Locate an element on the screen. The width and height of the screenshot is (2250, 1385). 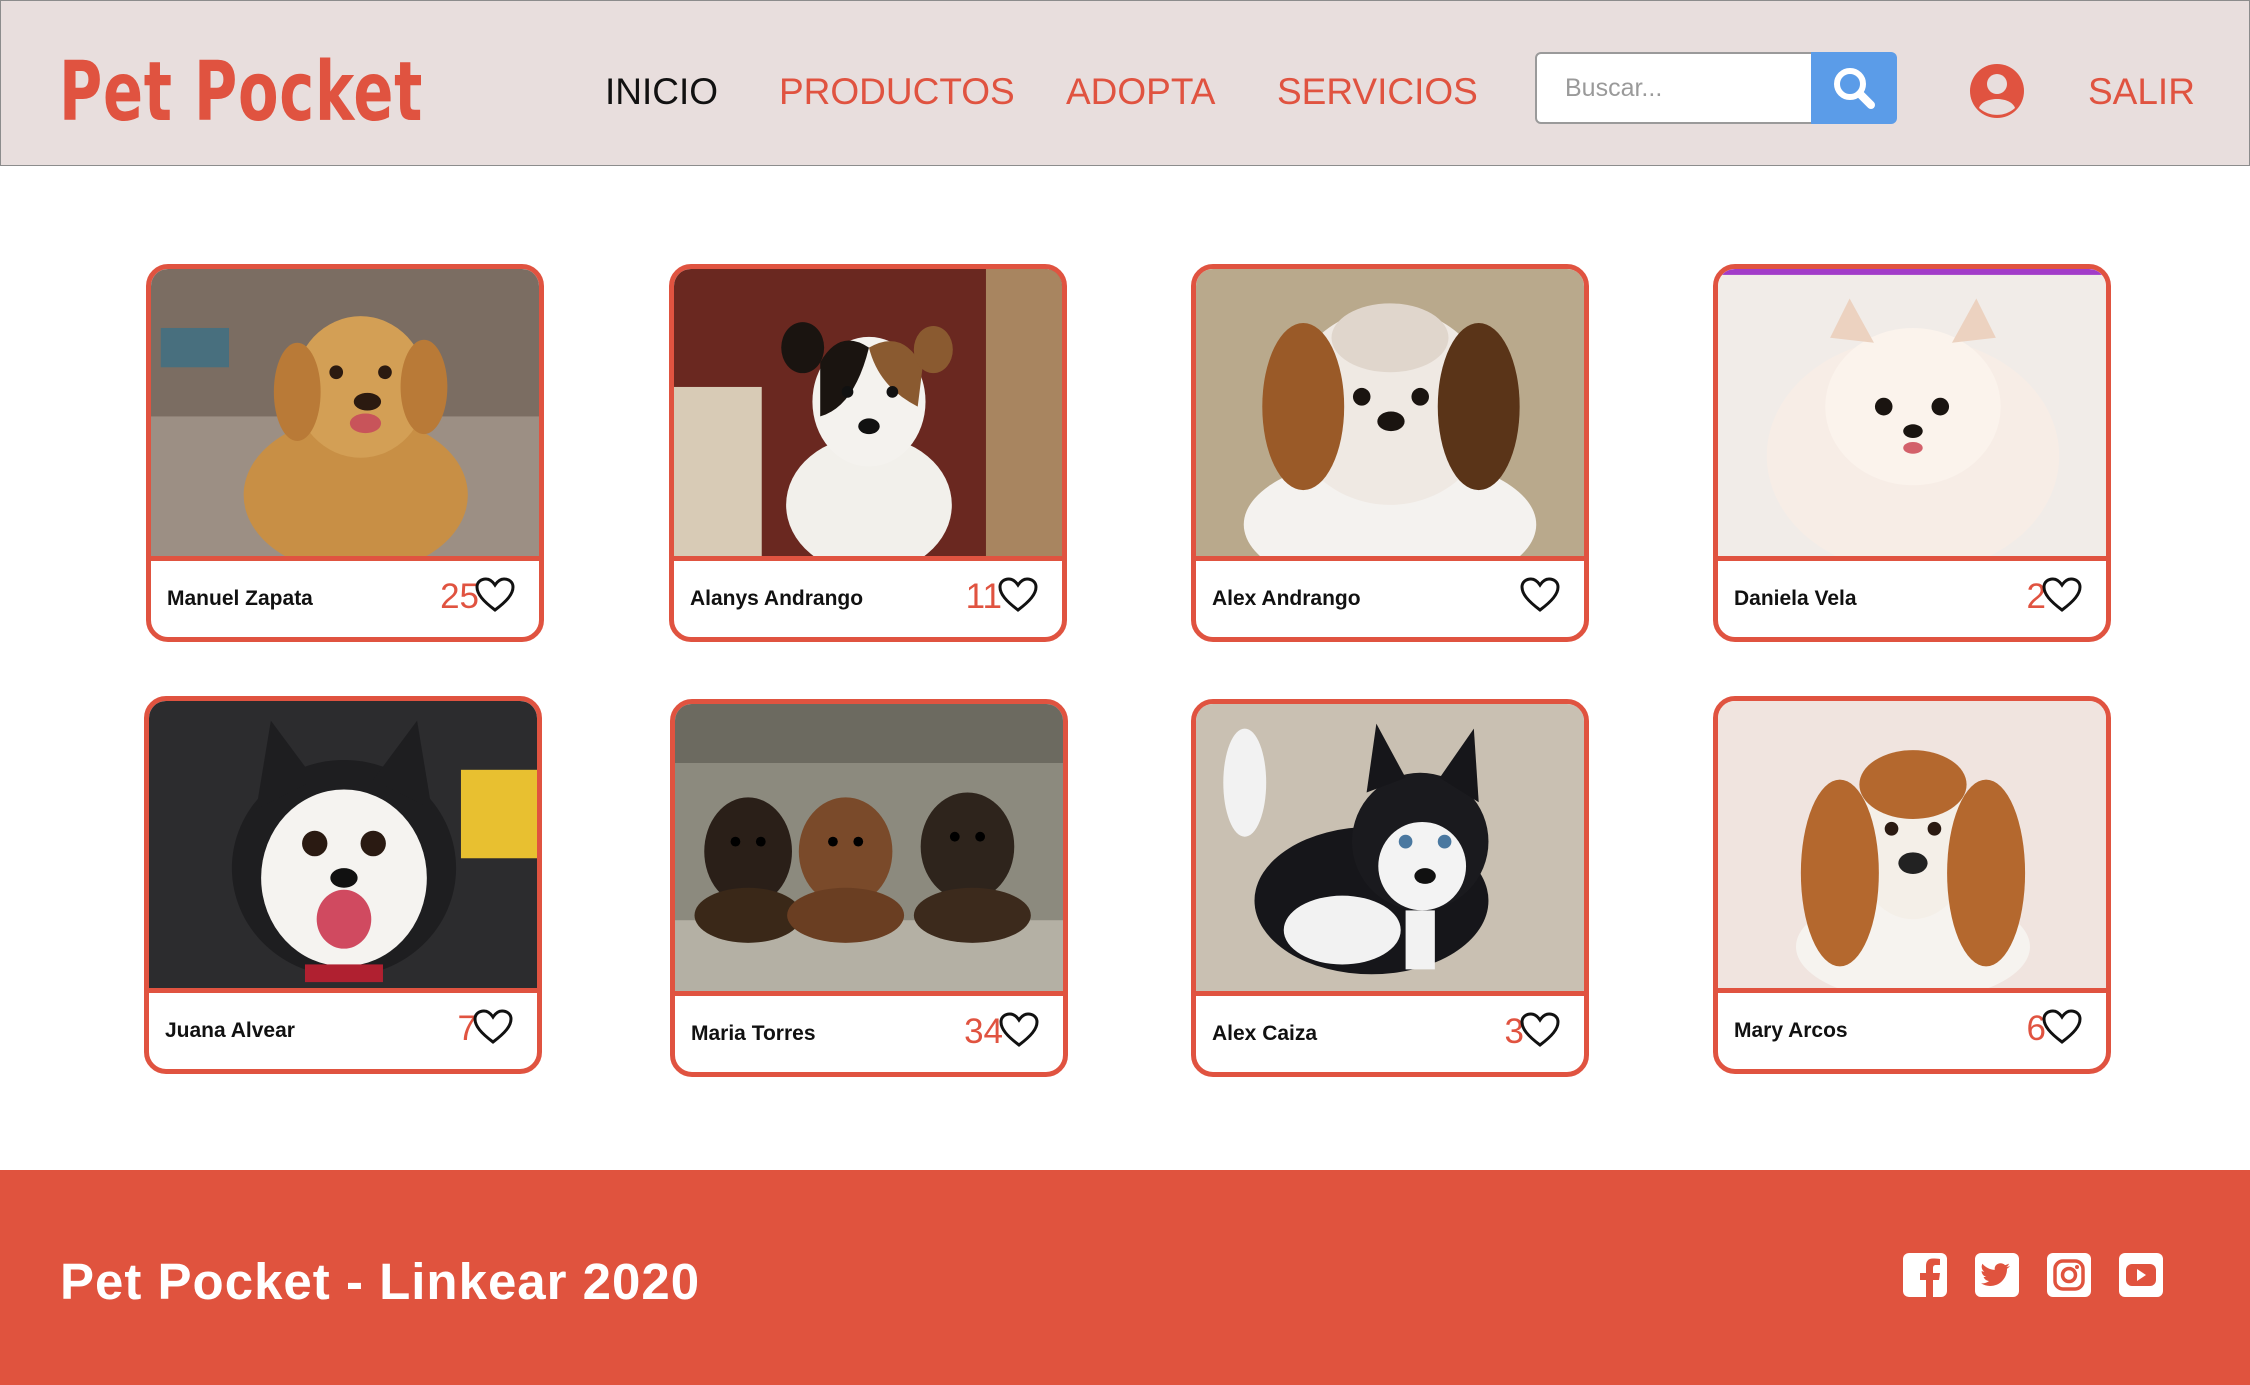
three-dachshund-puppies-photo is located at coordinates (869, 850).